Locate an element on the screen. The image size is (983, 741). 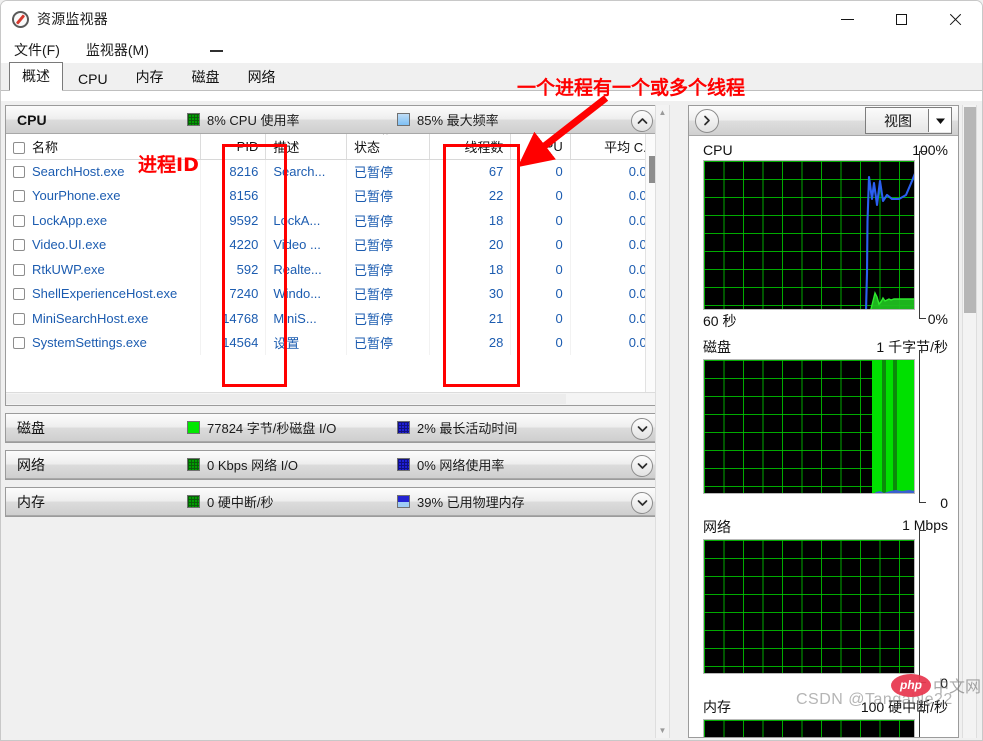
sort-ascending-icon: ^ is located at coordinates (385, 137).